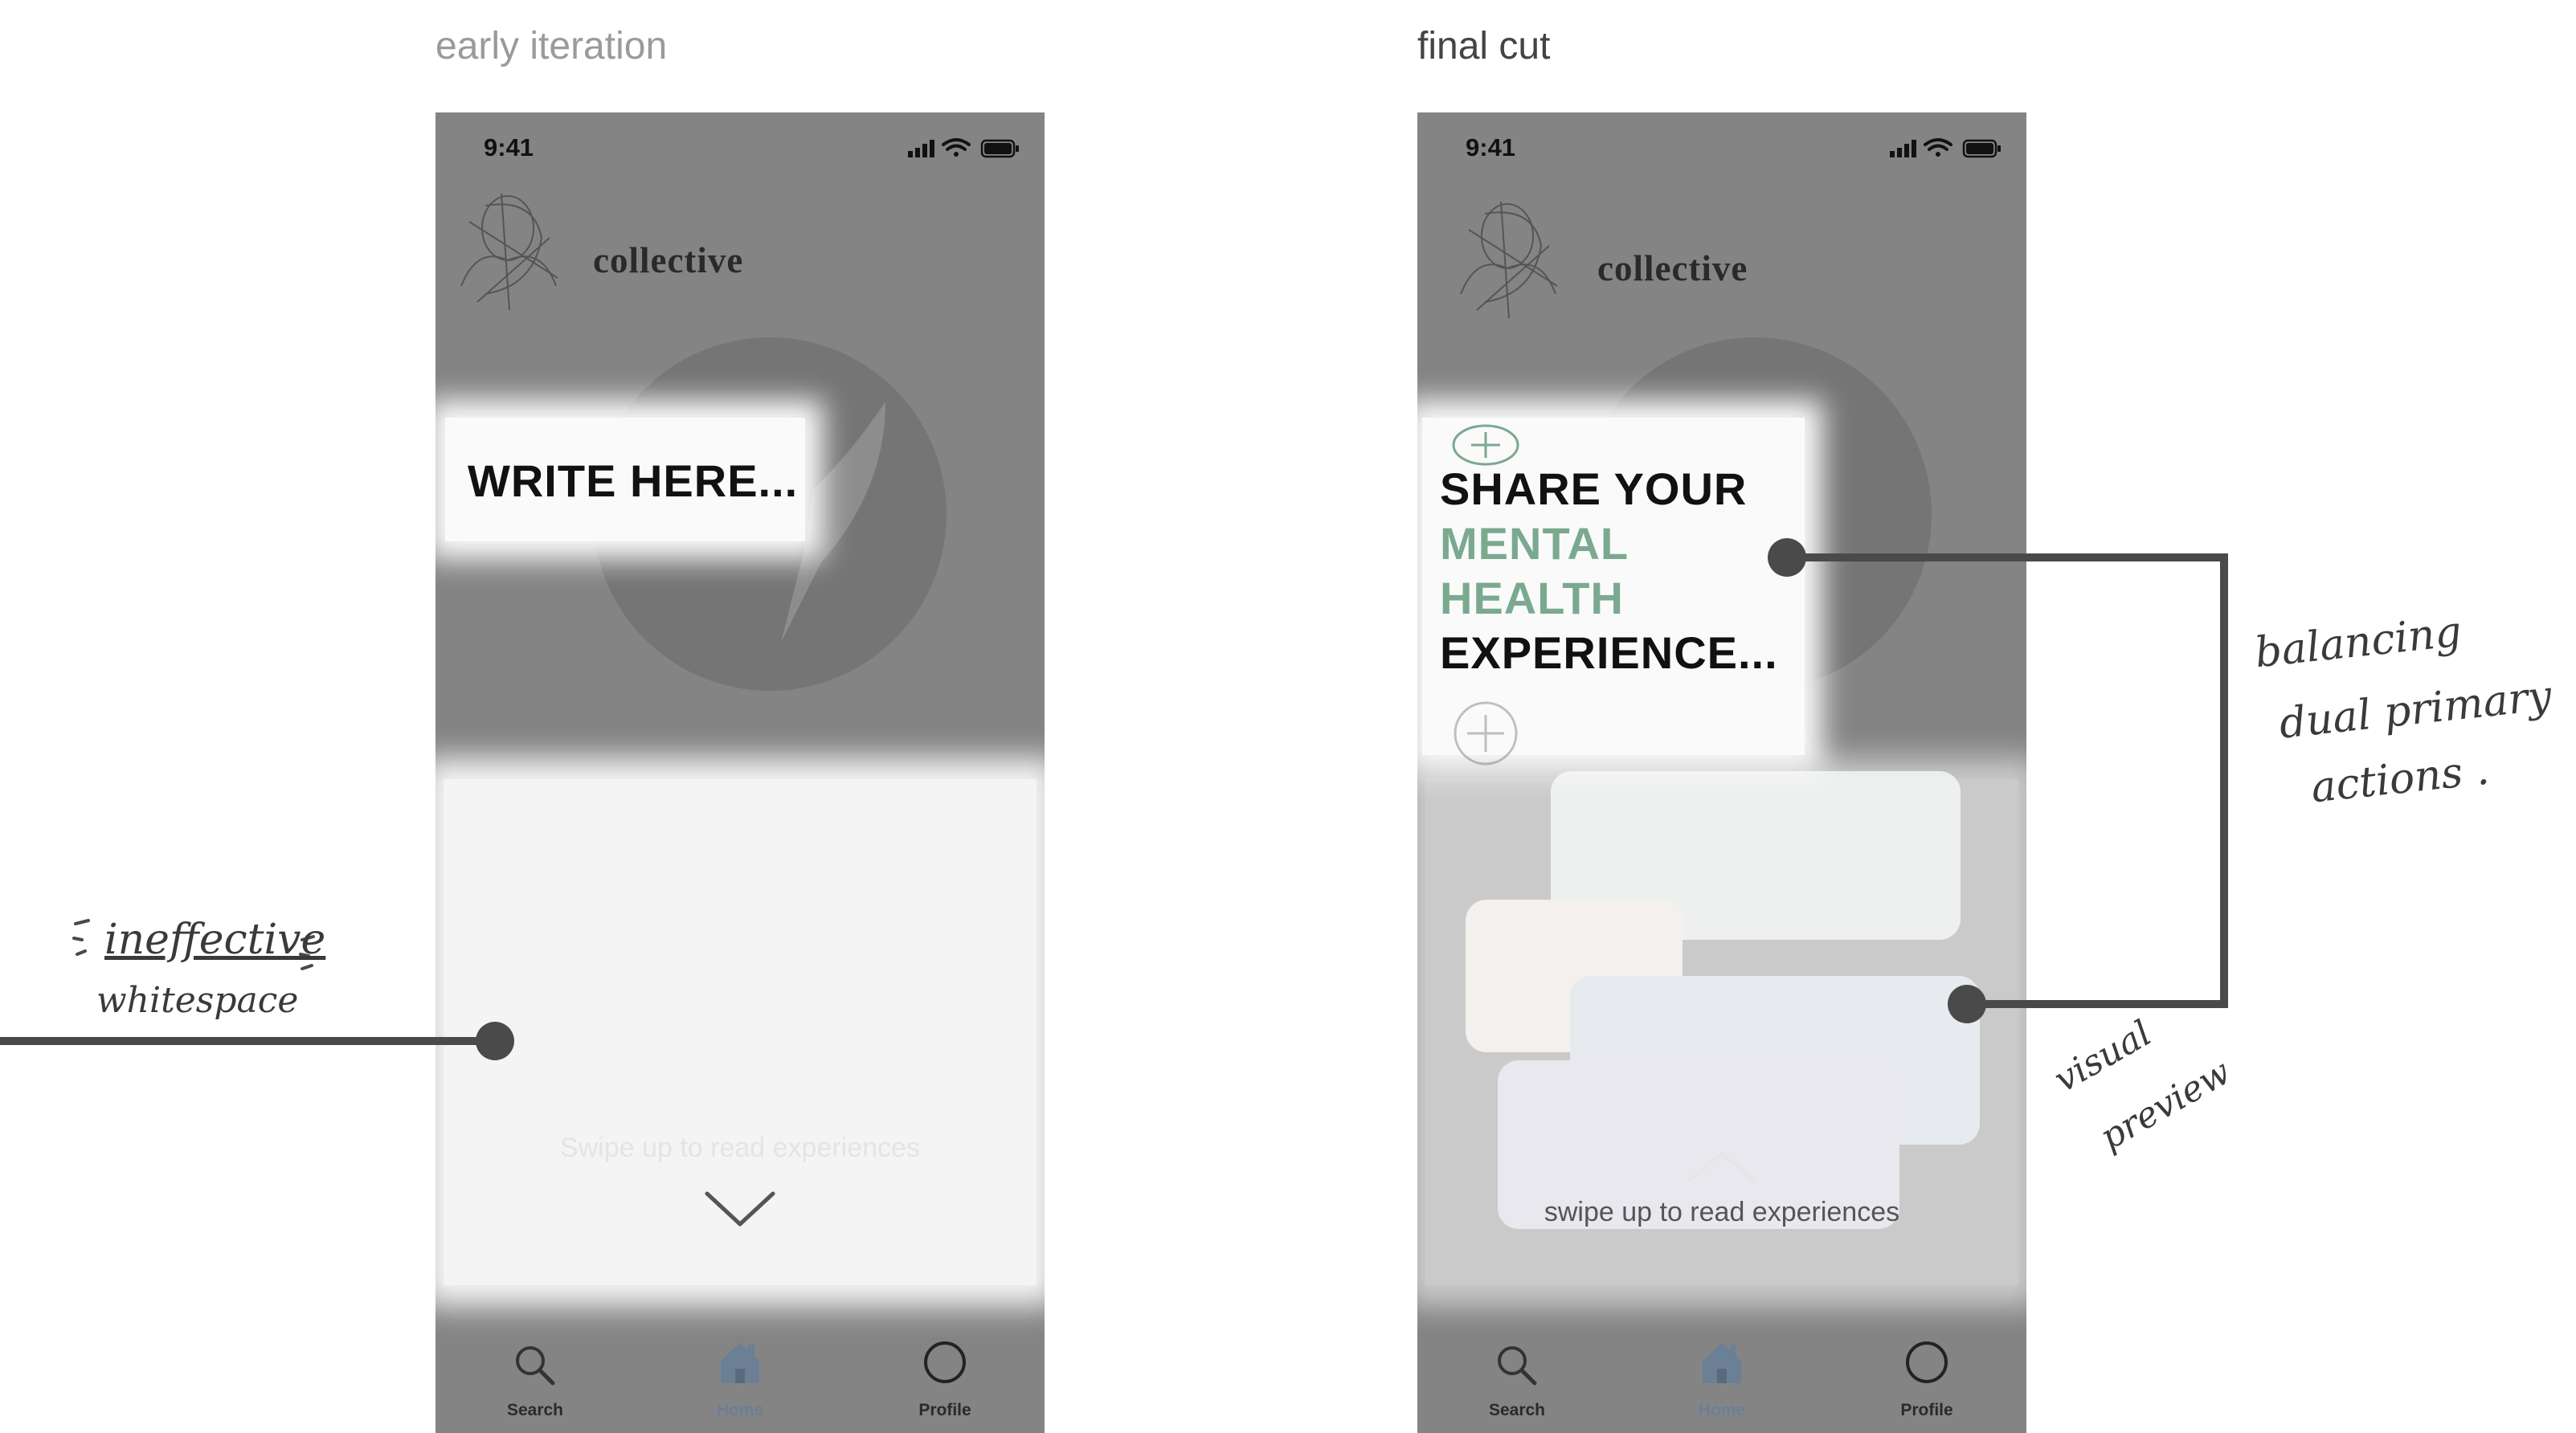 The image size is (2576, 1433). Describe the element at coordinates (2102, 1057) in the screenshot. I see `annotation-visual: visual` at that location.